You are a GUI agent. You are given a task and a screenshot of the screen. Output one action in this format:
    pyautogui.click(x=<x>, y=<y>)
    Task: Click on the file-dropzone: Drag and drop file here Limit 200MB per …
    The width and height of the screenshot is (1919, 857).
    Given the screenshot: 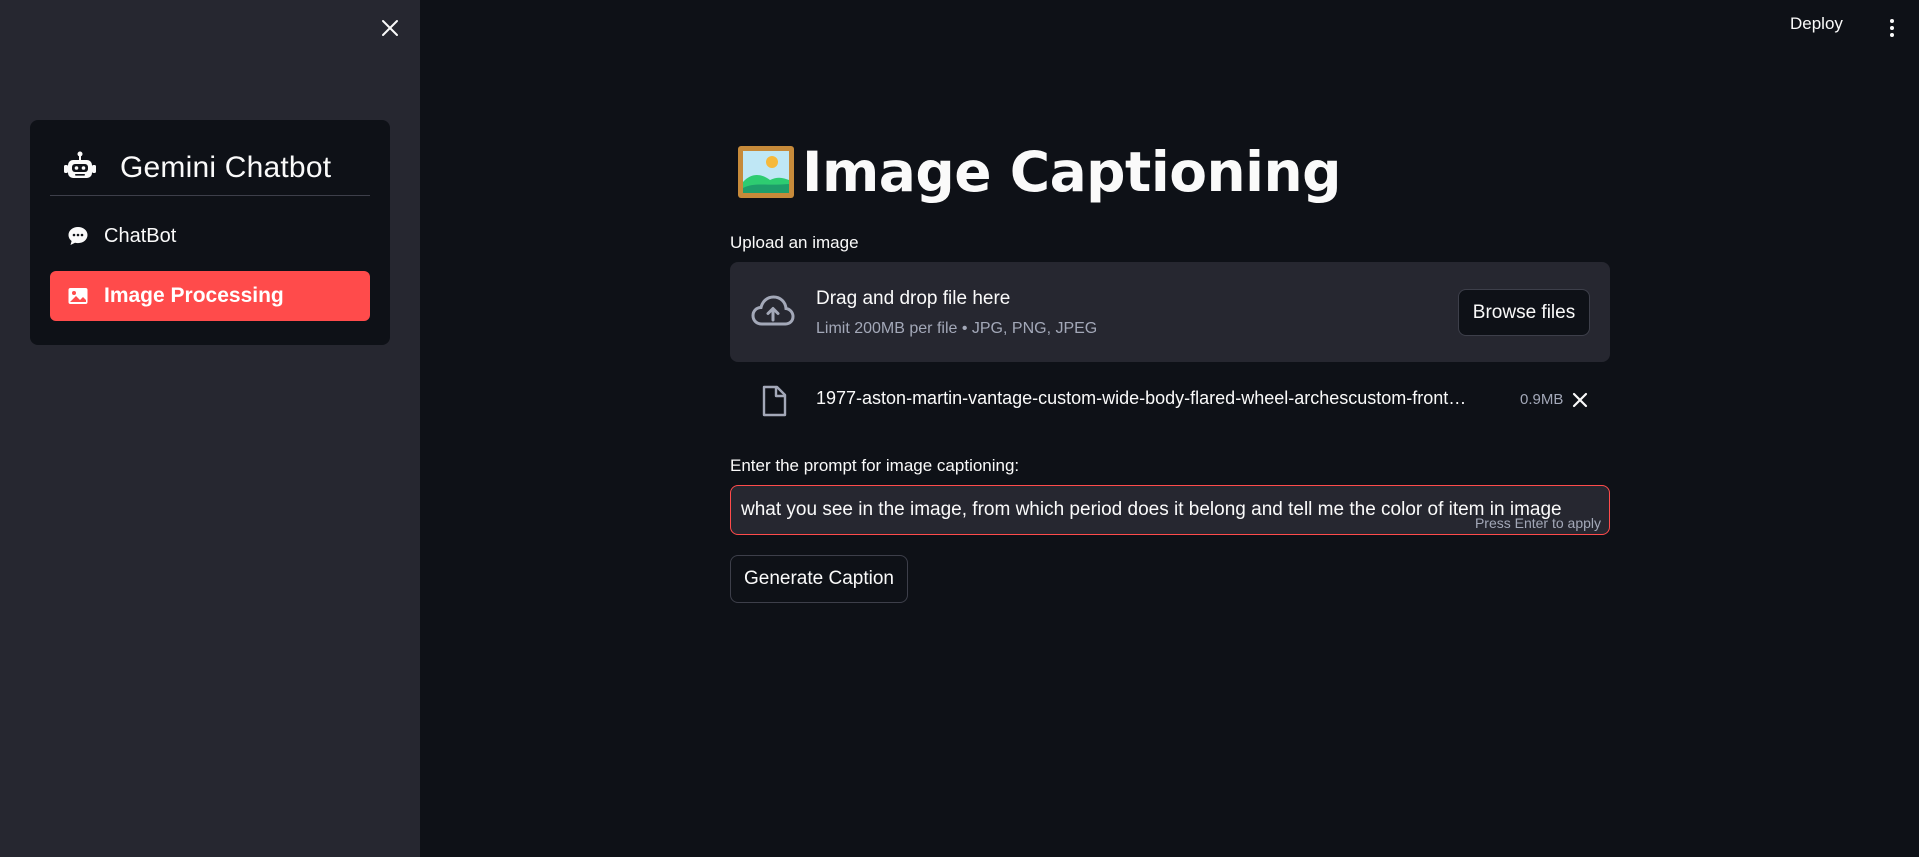 What is the action you would take?
    pyautogui.click(x=1170, y=312)
    